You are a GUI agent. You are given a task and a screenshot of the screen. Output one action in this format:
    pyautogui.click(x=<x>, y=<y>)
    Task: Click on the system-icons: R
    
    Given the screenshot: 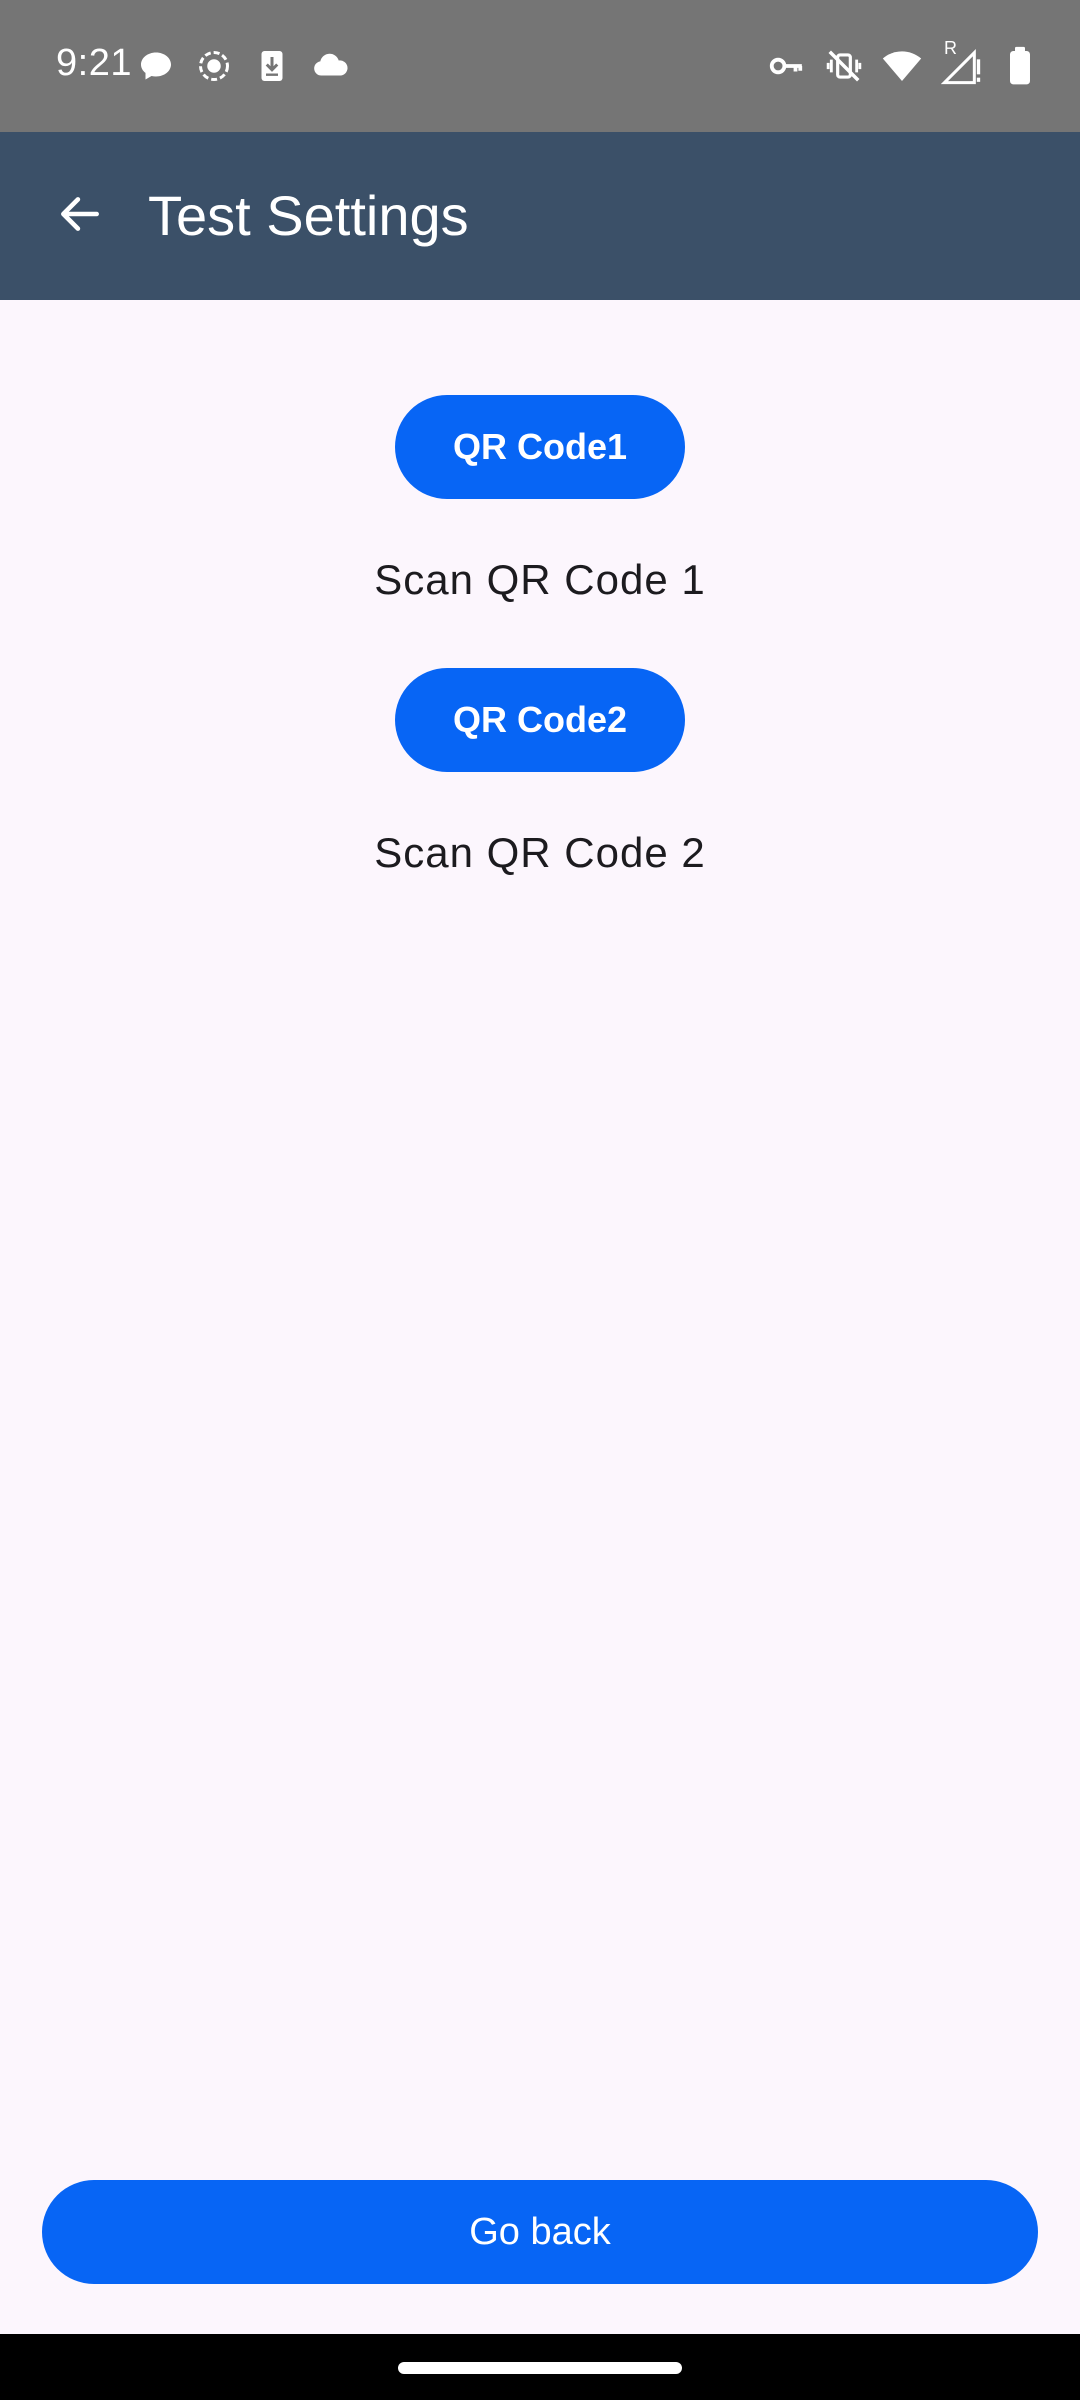 What is the action you would take?
    pyautogui.click(x=903, y=63)
    